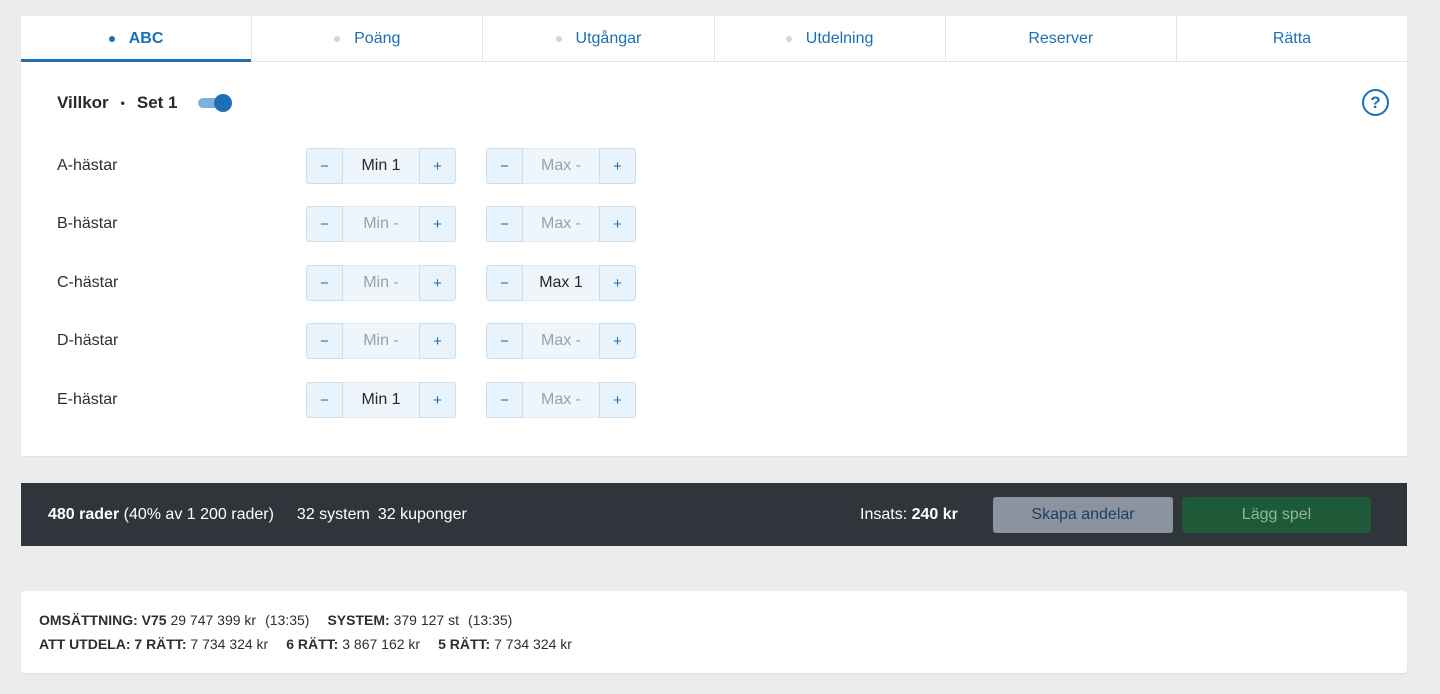 Image resolution: width=1440 pixels, height=694 pixels. Describe the element at coordinates (358, 620) in the screenshot. I see `system-label: SYSTEM:` at that location.